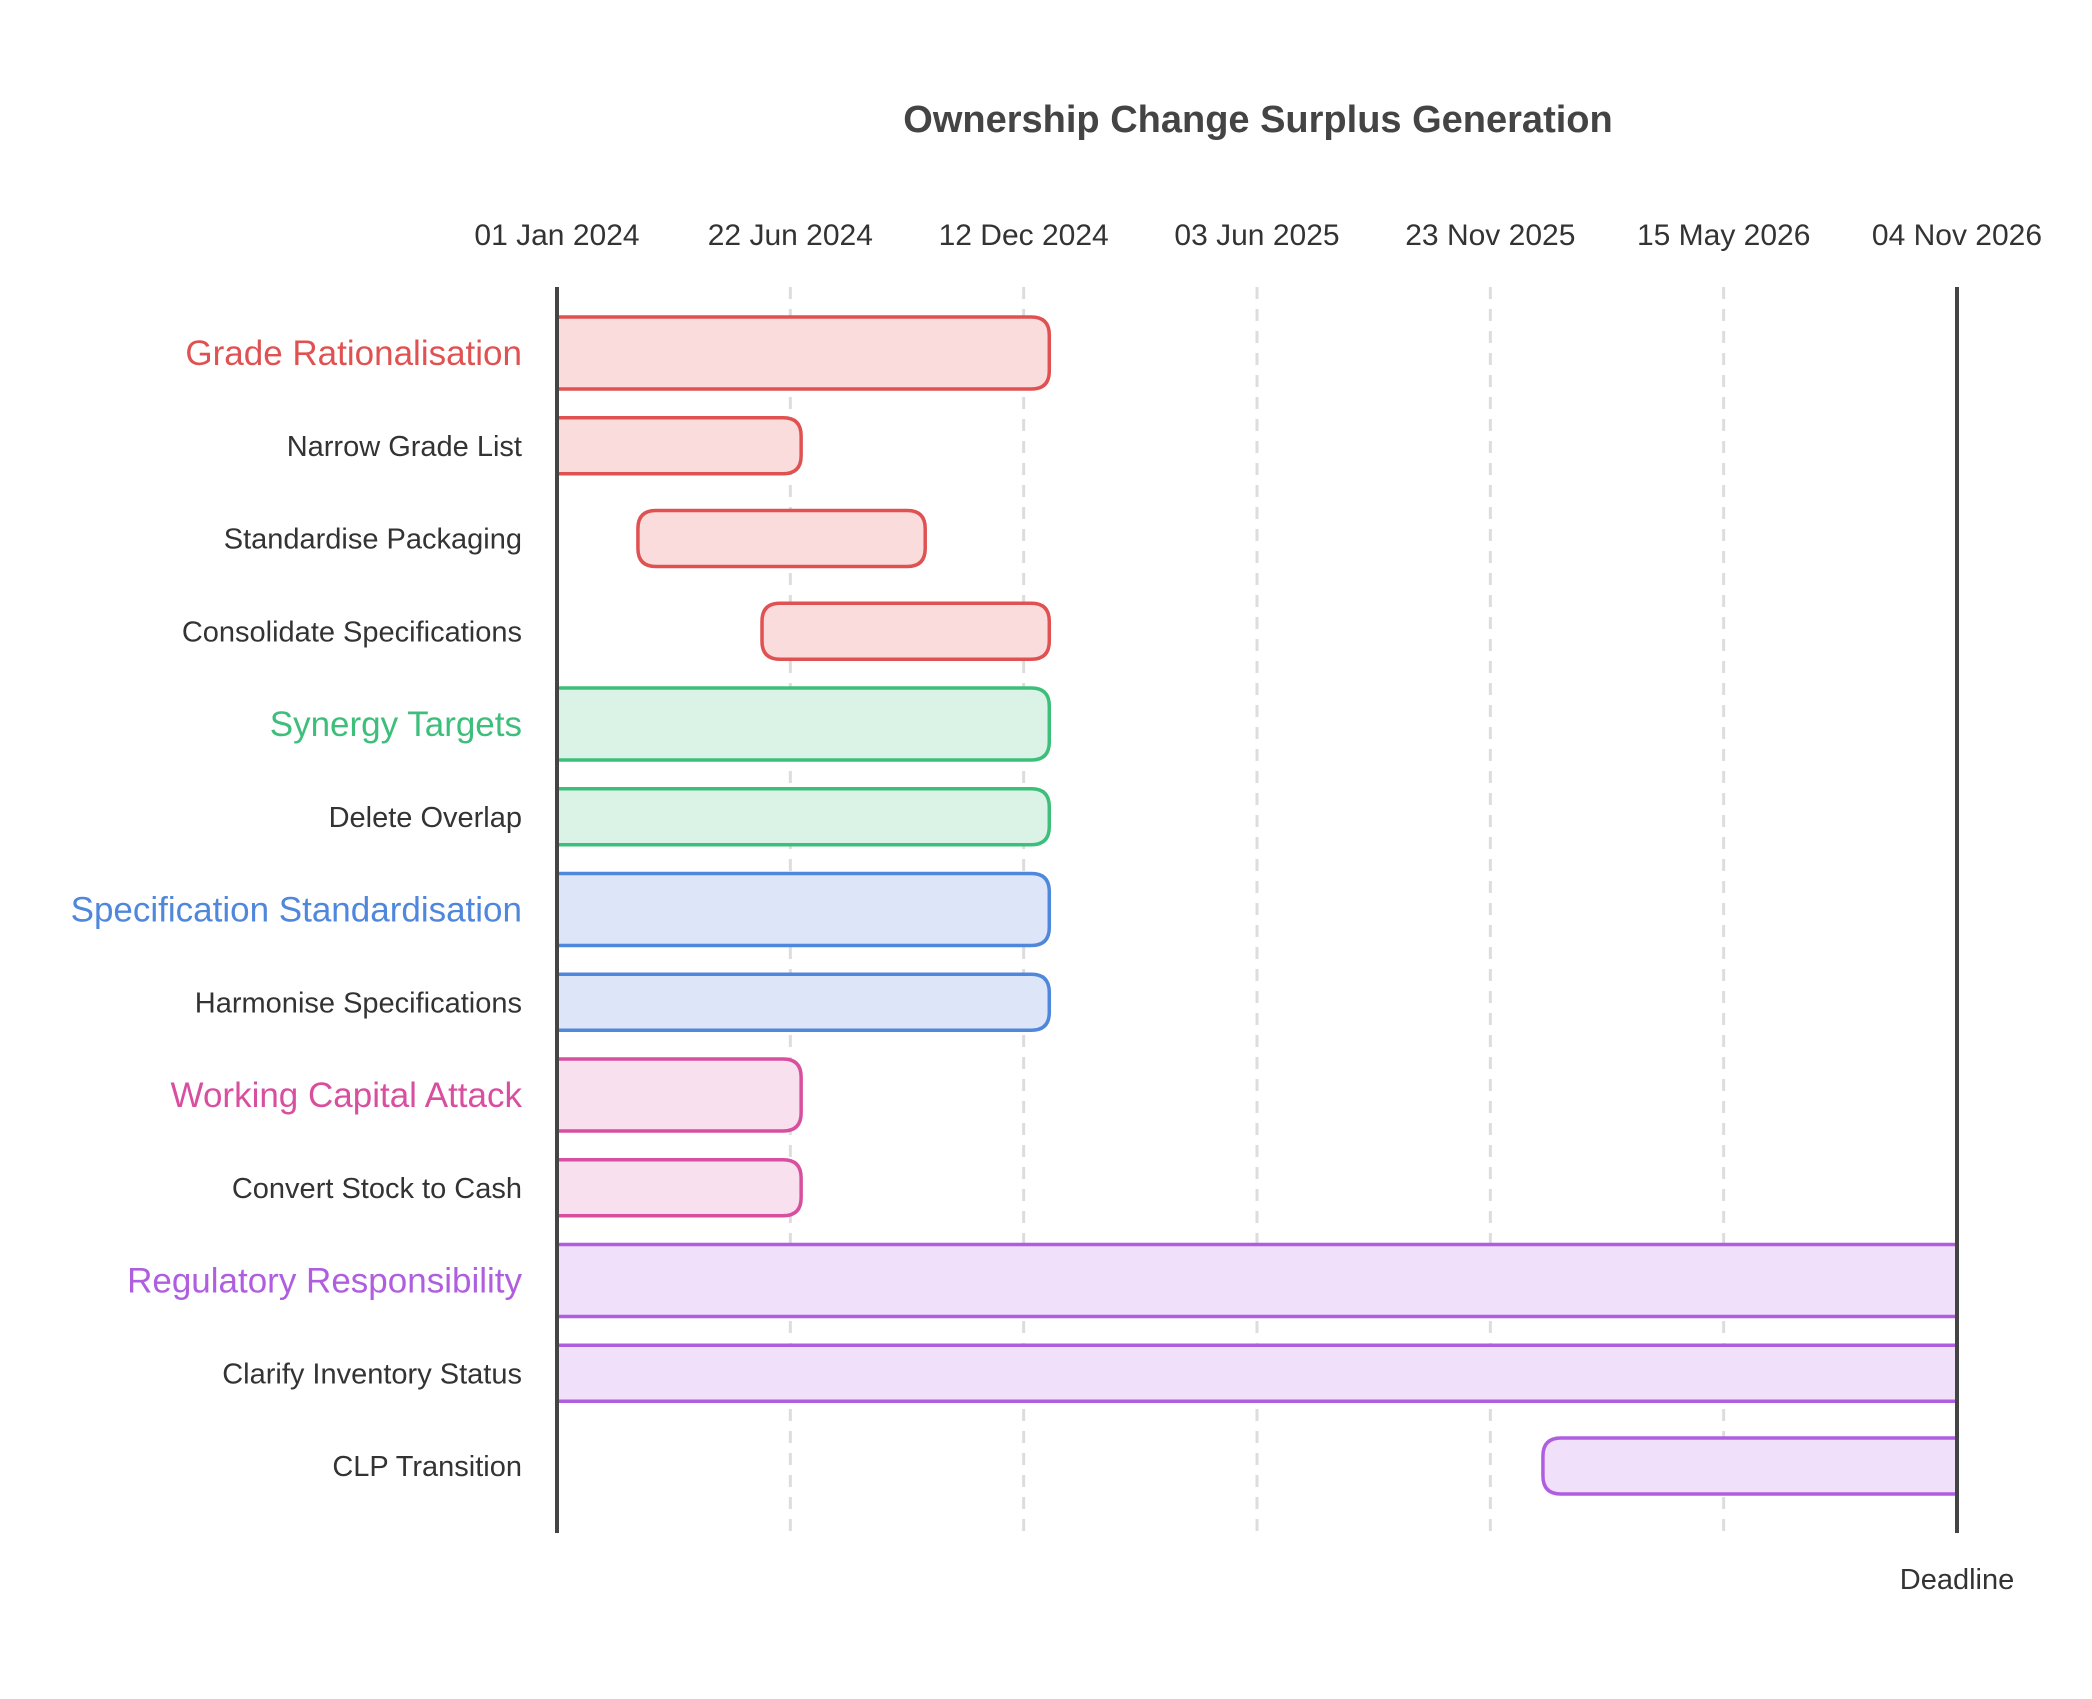  I want to click on task-label: Clarify Inventory Status, so click(372, 1374).